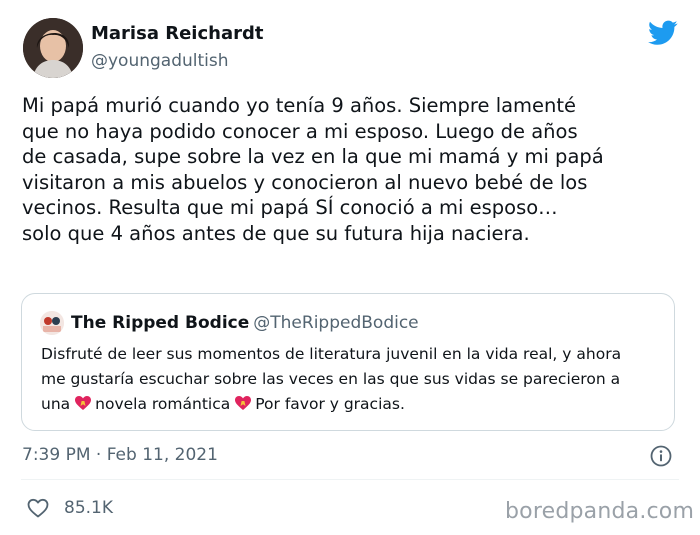 This screenshot has height=535, width=700. What do you see at coordinates (38, 508) in the screenshot?
I see `heart-outline-icon` at bounding box center [38, 508].